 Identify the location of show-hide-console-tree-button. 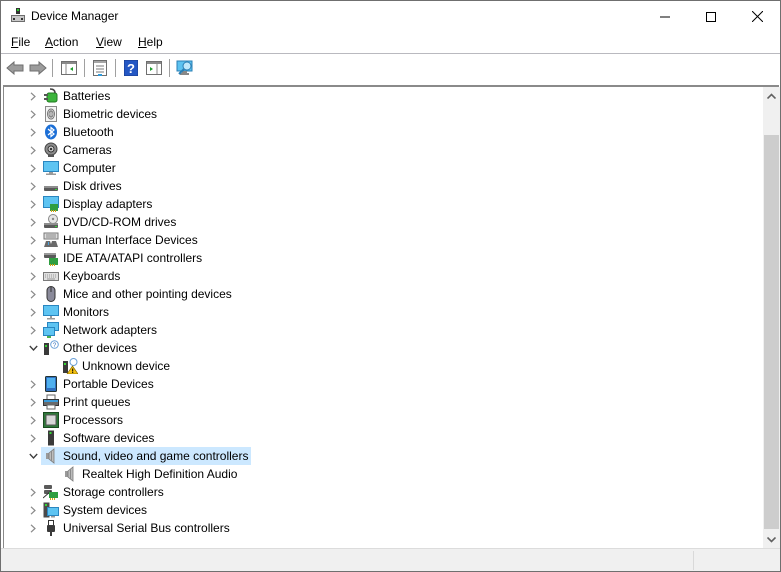
(69, 68).